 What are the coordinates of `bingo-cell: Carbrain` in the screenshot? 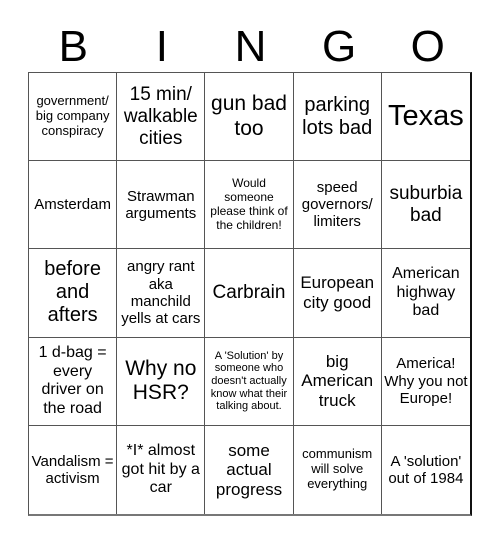 It's located at (249, 293).